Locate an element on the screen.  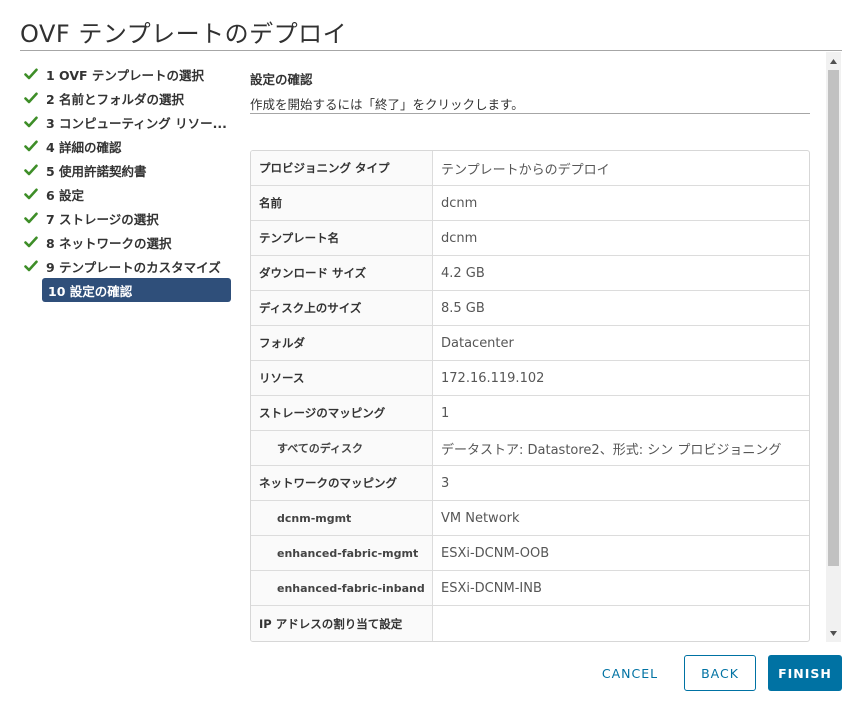
step-9: 9 テンプレートのカスタマイズ is located at coordinates (129, 266).